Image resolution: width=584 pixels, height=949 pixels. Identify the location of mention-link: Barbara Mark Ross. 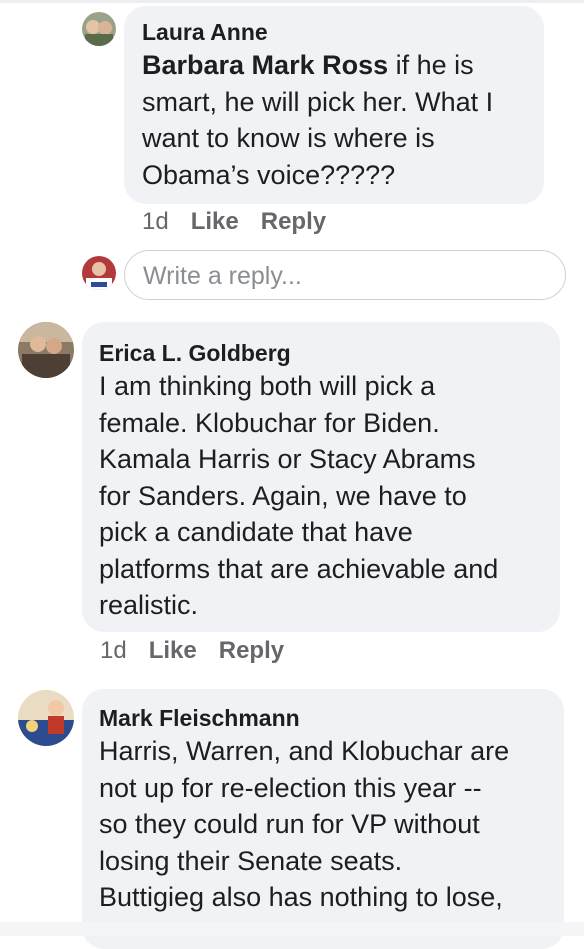
(265, 65).